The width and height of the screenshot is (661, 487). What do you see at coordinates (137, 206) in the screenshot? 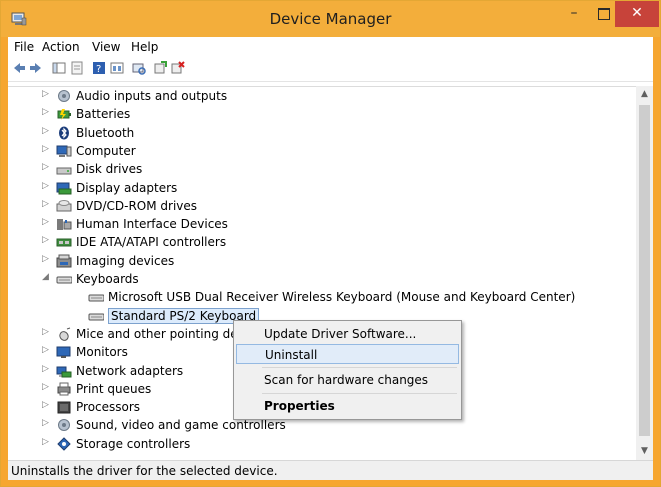
I see `tree-item-label: DVD/CD-ROM drives` at bounding box center [137, 206].